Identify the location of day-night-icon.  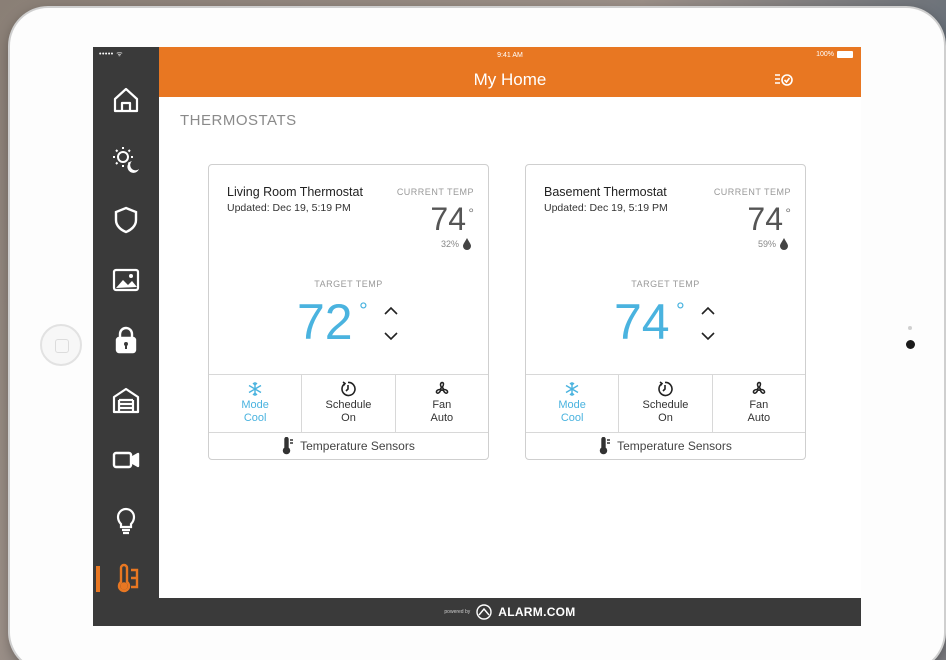
(126, 160).